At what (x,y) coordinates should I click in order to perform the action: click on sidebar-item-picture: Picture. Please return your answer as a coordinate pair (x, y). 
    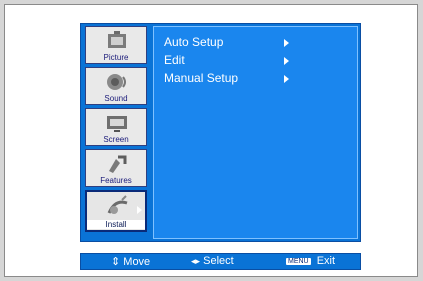
    Looking at the image, I should click on (116, 45).